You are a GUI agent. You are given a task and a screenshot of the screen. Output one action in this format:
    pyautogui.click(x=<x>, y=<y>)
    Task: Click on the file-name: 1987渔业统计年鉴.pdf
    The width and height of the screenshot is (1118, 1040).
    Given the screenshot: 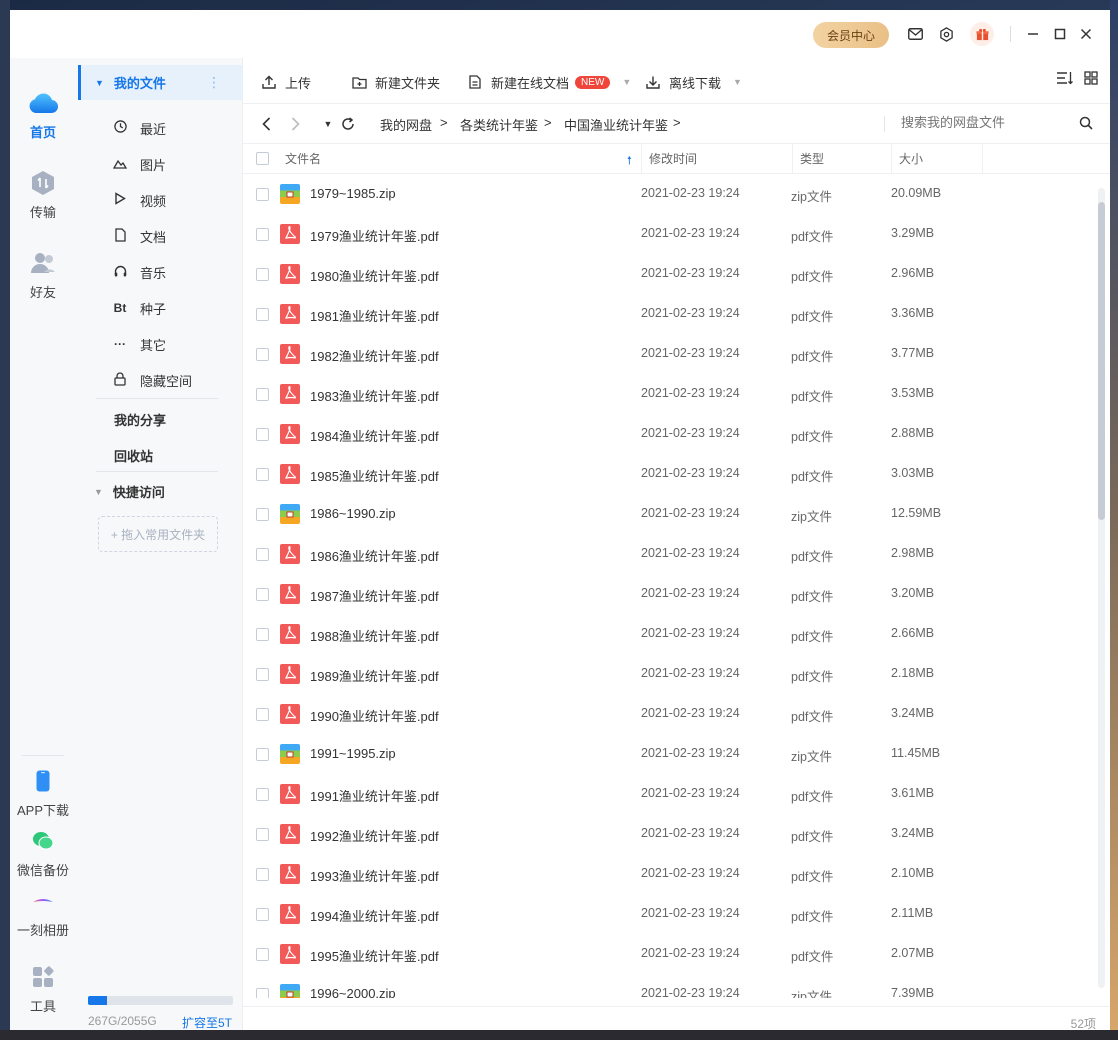 What is the action you would take?
    pyautogui.click(x=374, y=595)
    